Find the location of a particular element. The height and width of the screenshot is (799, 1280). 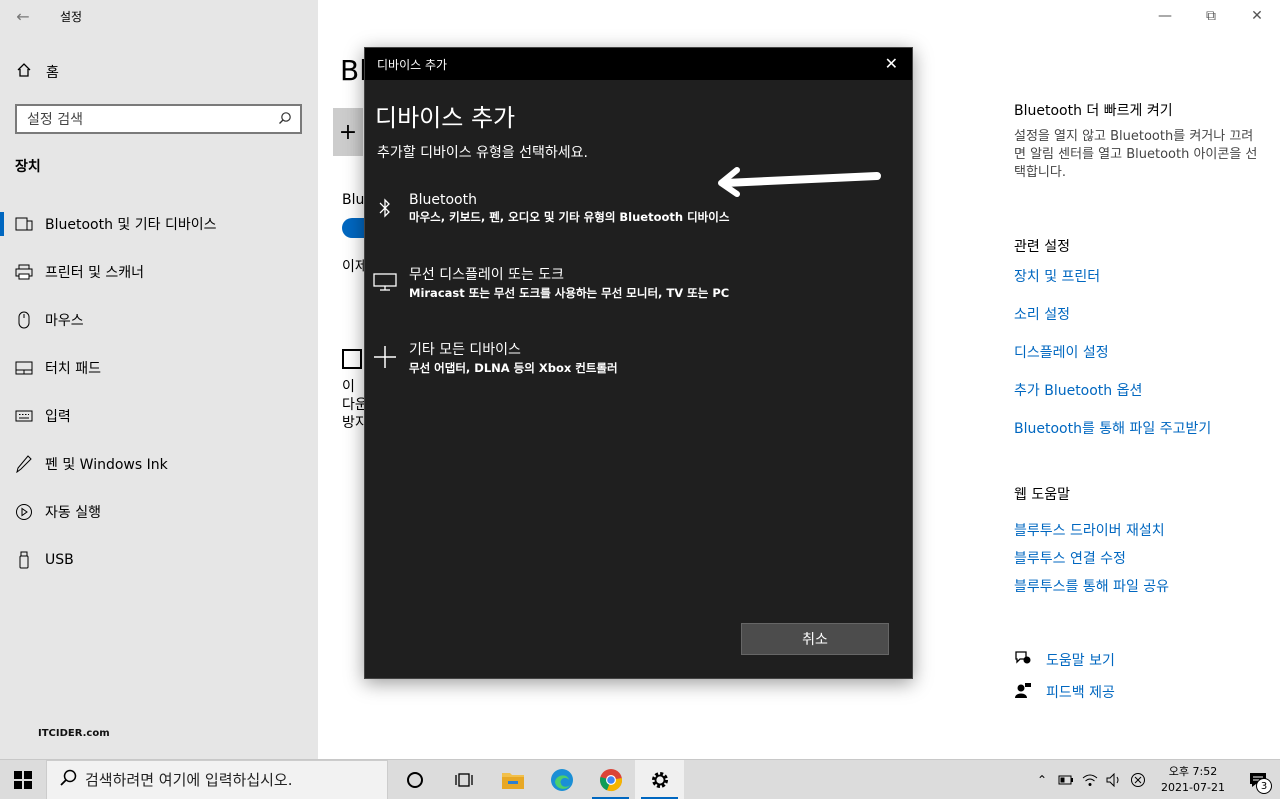

home-icon is located at coordinates (25, 72).